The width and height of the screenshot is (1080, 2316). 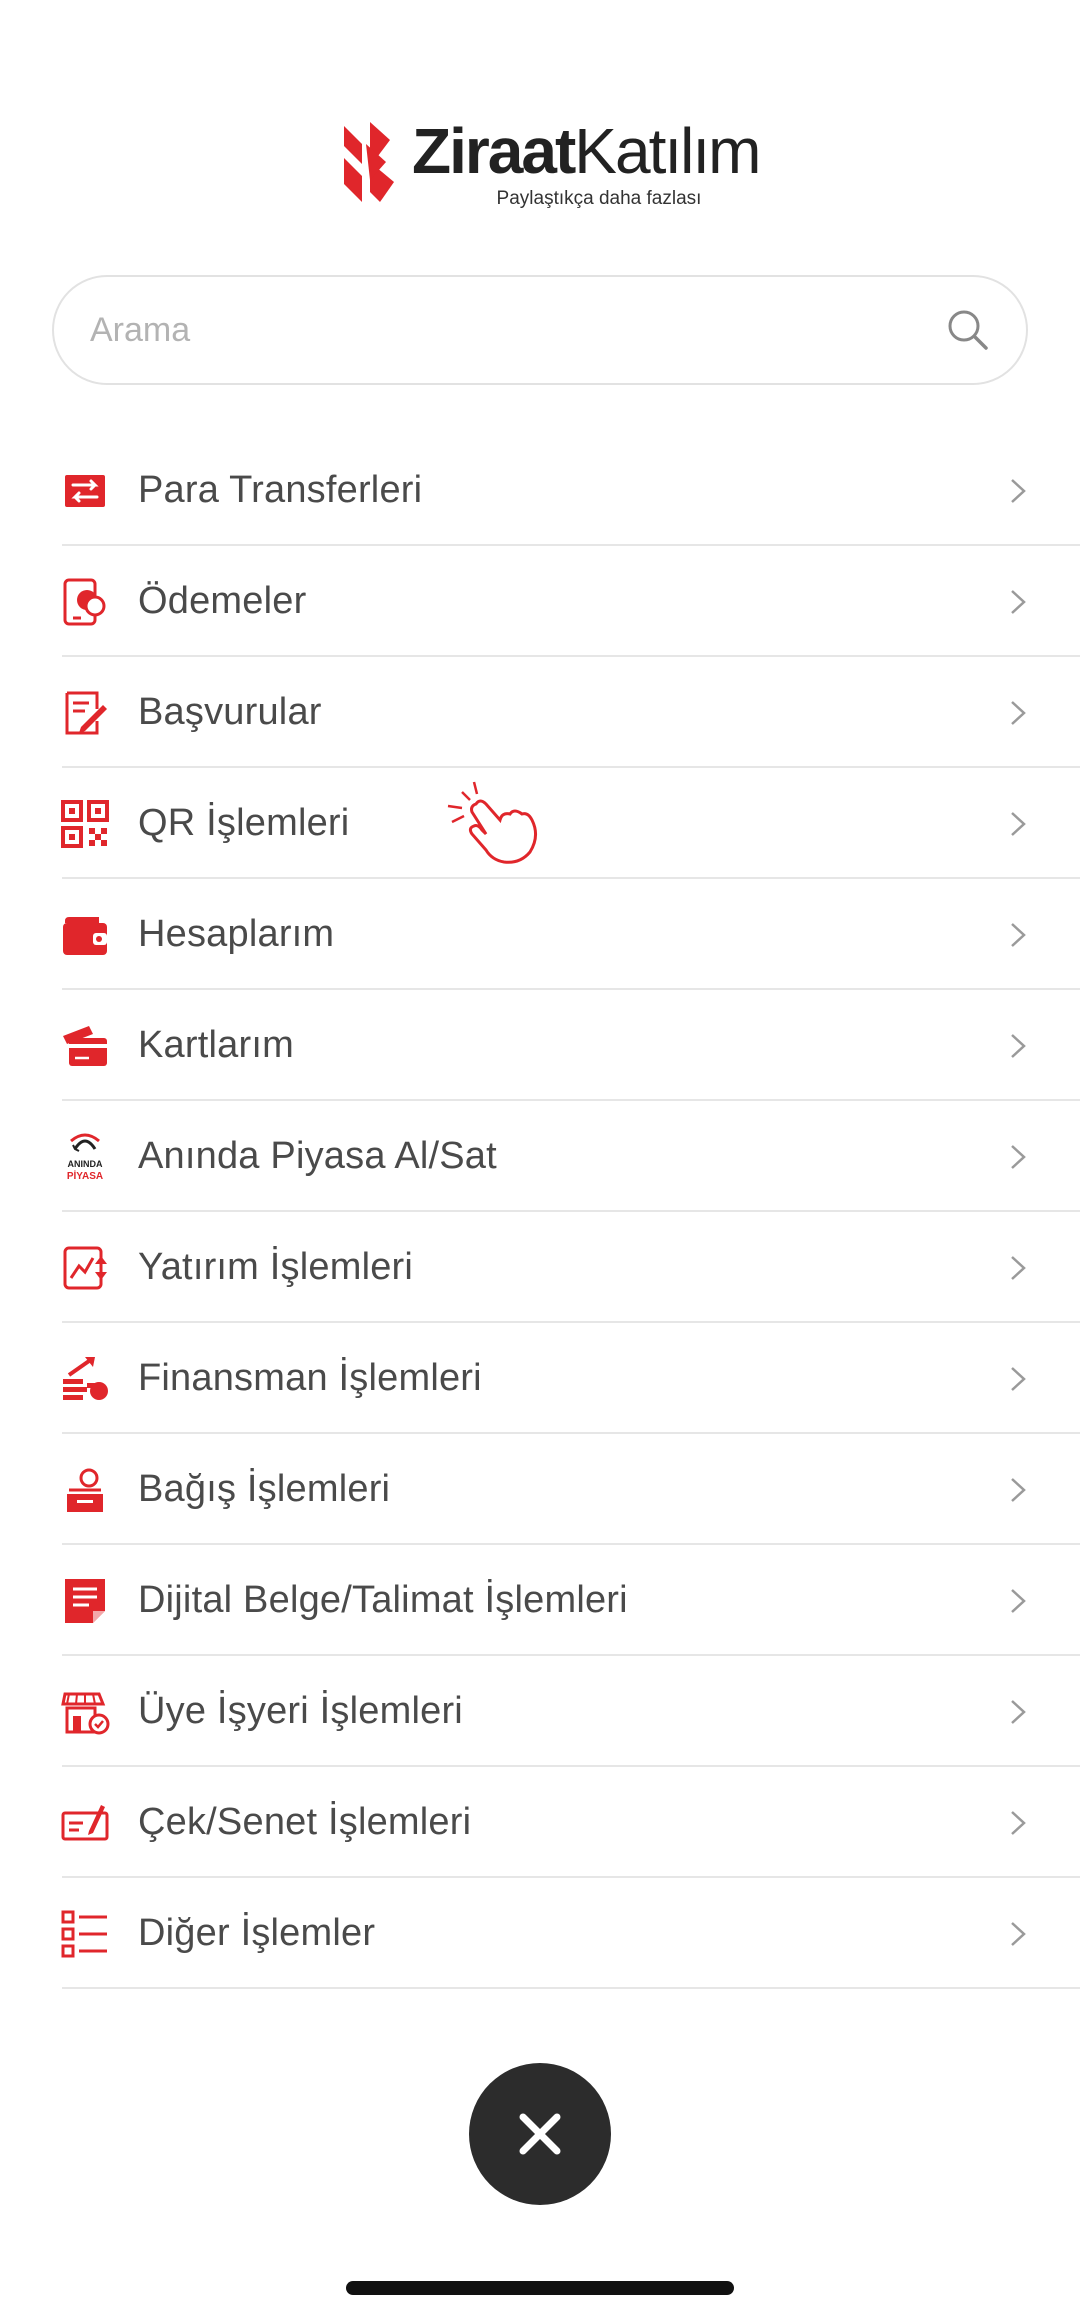 I want to click on menu-item-kartlarim: Kartlarım, so click(x=540, y=1045).